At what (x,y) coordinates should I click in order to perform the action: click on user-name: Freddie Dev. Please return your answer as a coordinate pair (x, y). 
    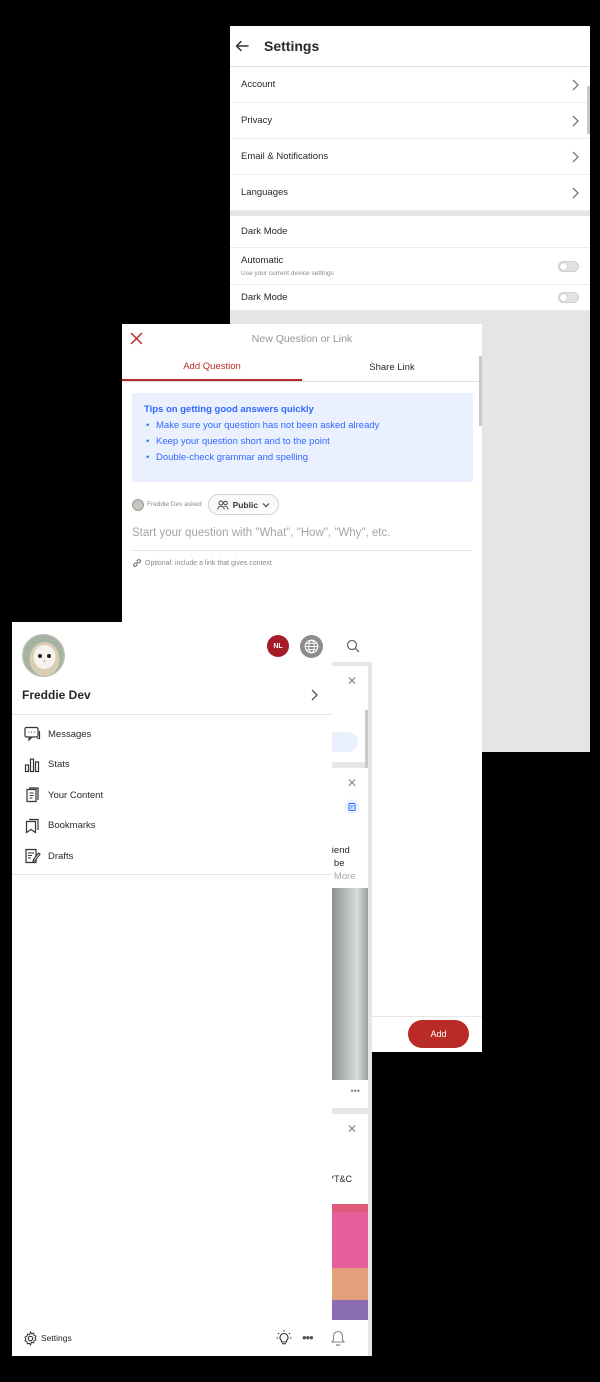
    Looking at the image, I should click on (56, 695).